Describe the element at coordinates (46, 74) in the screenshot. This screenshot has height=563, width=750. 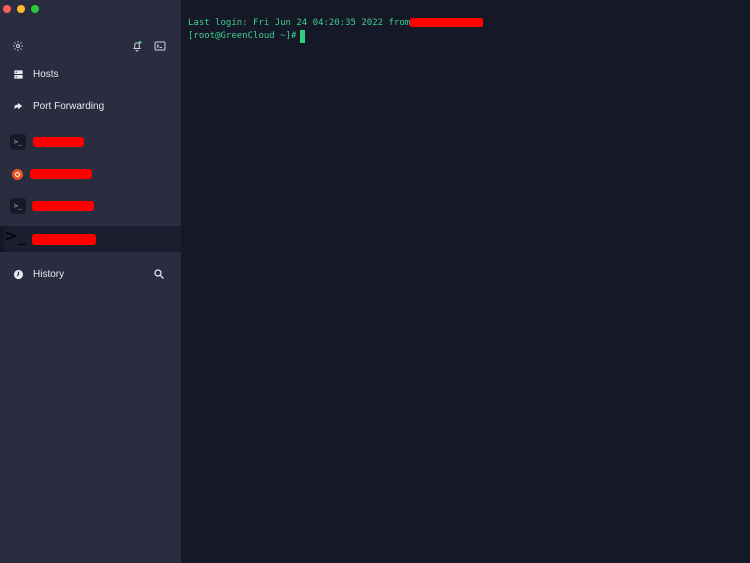
I see `sidebar-item-label: Hosts` at that location.